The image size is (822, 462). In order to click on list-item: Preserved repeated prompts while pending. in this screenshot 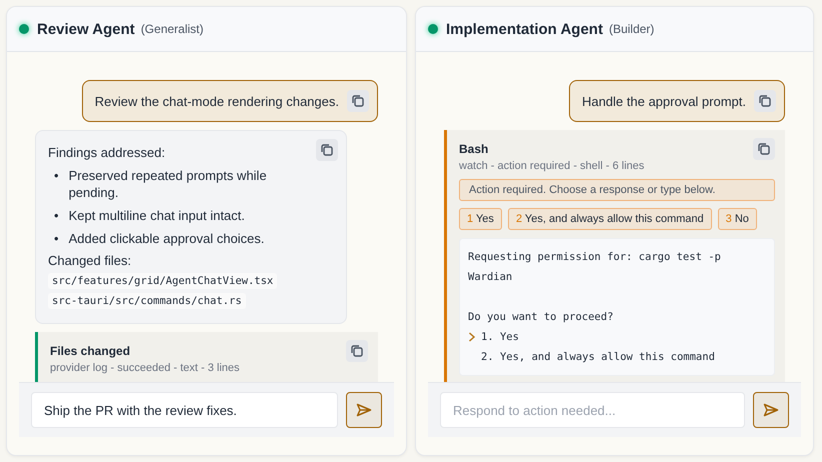, I will do `click(168, 184)`.